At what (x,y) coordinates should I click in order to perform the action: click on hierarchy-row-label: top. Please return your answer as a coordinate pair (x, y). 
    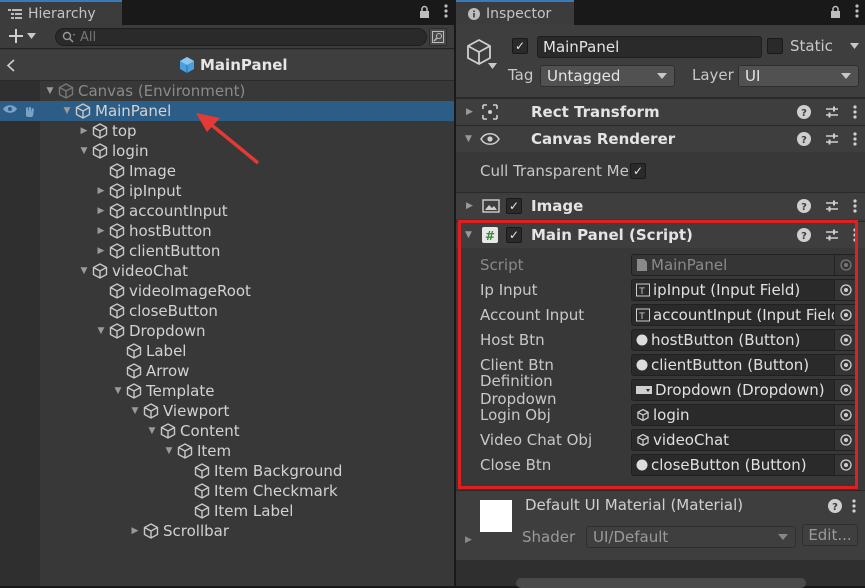
    Looking at the image, I should click on (124, 131).